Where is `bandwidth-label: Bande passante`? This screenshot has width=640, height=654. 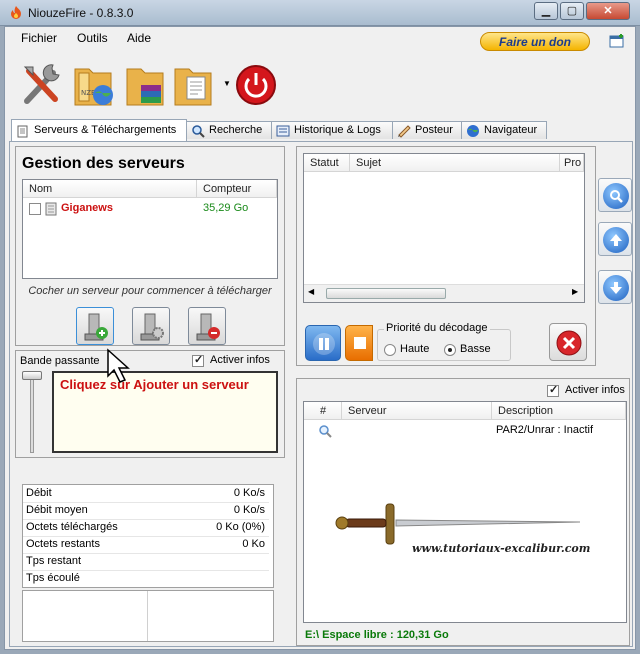
bandwidth-label: Bande passante is located at coordinates (60, 361).